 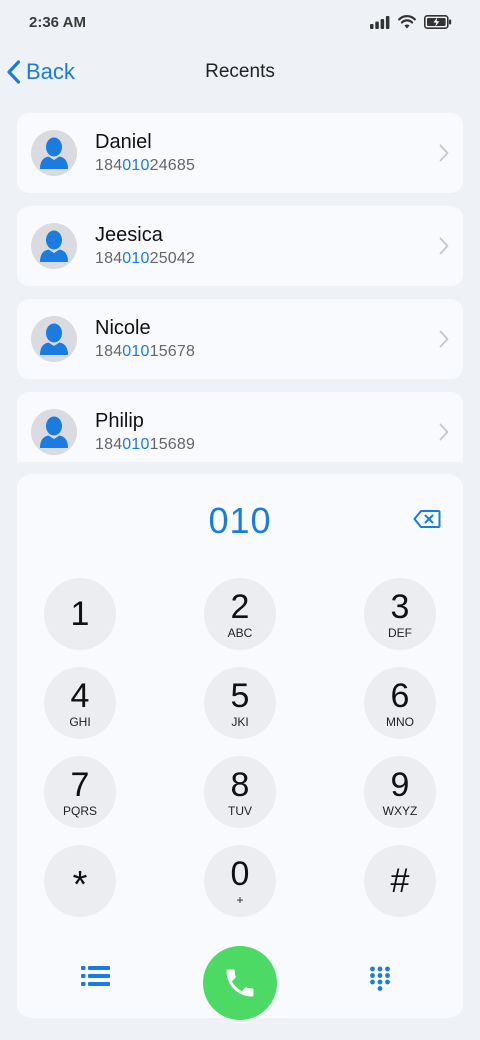 What do you see at coordinates (14, 72) in the screenshot?
I see `chevron-left-icon` at bounding box center [14, 72].